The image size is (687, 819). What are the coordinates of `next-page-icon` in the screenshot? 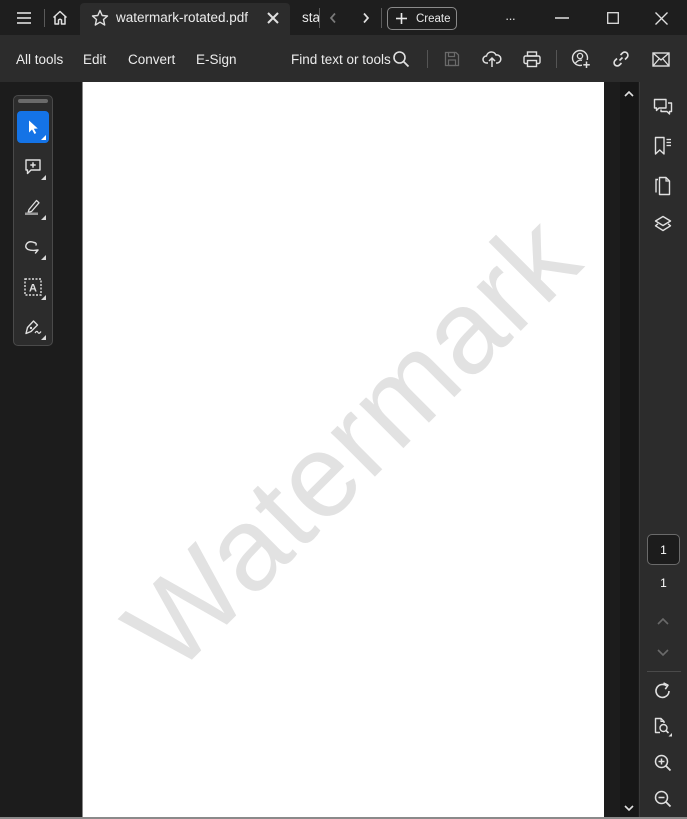 It's located at (663, 653).